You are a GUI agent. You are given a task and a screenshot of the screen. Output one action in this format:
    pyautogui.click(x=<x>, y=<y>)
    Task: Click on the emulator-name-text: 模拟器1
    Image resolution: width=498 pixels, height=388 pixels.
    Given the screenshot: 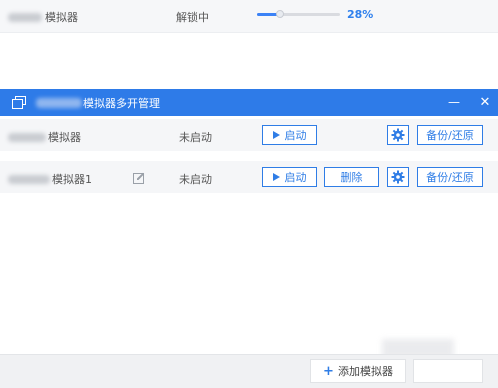 What is the action you would take?
    pyautogui.click(x=72, y=179)
    